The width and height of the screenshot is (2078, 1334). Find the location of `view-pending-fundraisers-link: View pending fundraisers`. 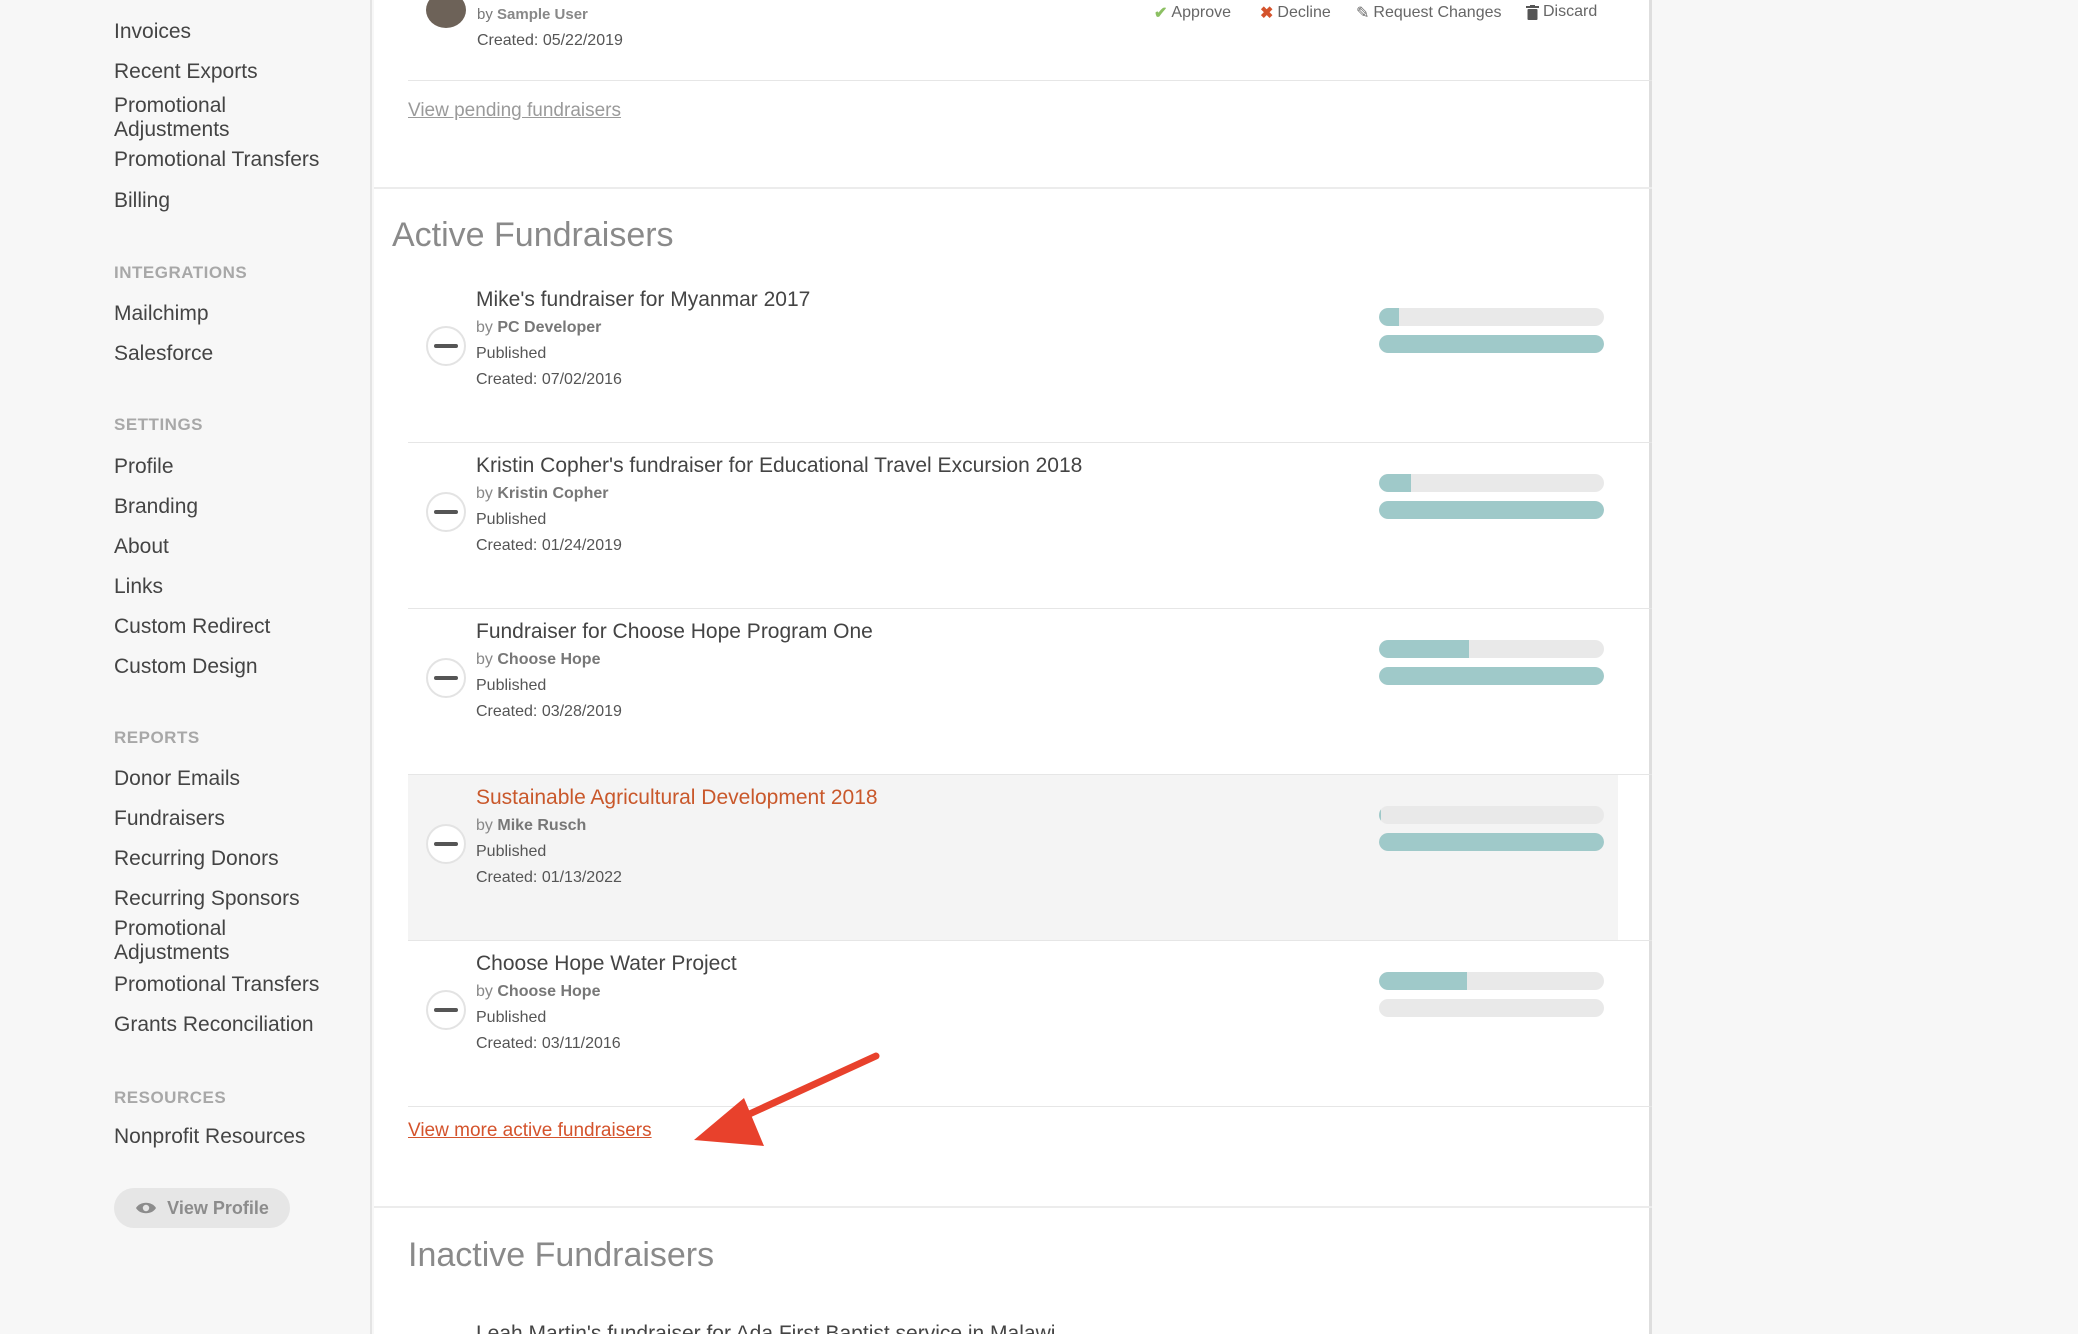

view-pending-fundraisers-link: View pending fundraisers is located at coordinates (514, 111).